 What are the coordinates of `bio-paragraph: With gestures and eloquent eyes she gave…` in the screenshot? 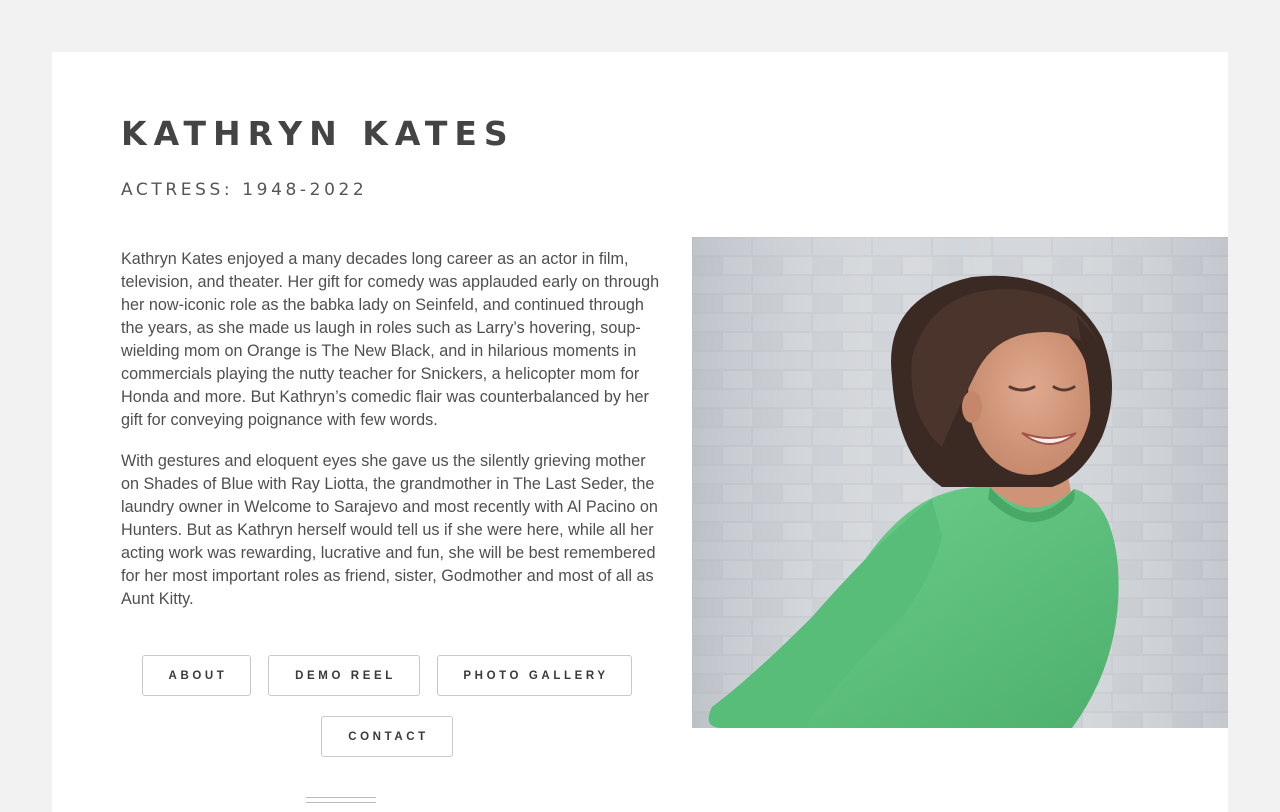 It's located at (389, 530).